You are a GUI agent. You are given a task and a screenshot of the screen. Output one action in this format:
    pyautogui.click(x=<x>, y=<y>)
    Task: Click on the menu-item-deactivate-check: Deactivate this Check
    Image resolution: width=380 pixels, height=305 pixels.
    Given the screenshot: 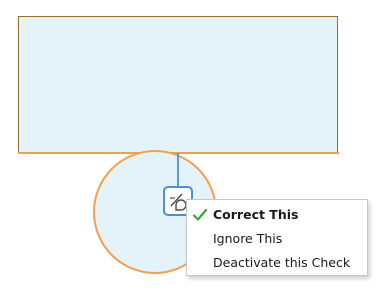 What is the action you would take?
    pyautogui.click(x=277, y=263)
    